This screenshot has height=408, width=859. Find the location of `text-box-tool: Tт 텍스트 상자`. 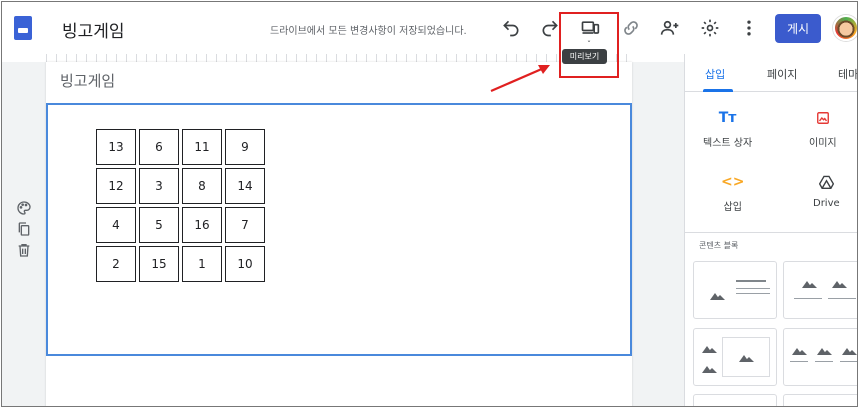

text-box-tool: Tт 텍스트 상자 is located at coordinates (727, 129).